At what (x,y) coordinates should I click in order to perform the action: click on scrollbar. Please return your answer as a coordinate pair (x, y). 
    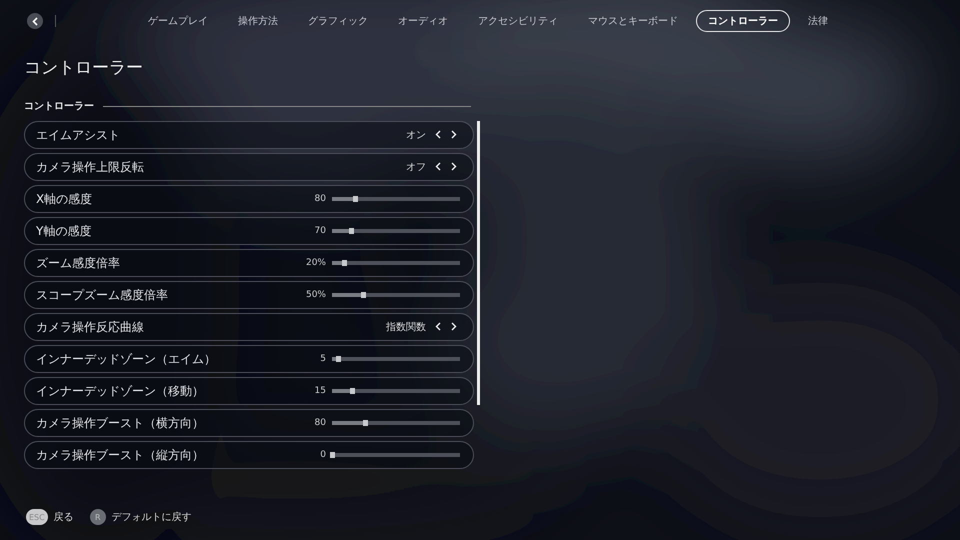
    Looking at the image, I should click on (478, 263).